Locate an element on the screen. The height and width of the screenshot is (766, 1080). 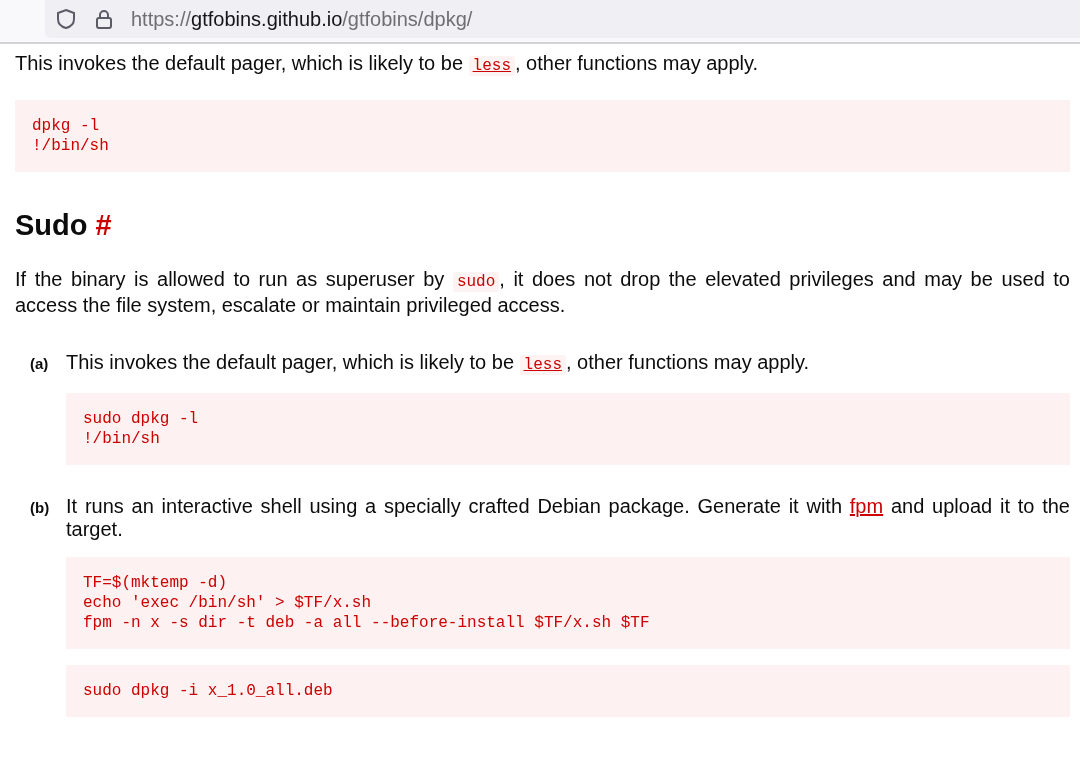
item-label: (b) is located at coordinates (40, 507).